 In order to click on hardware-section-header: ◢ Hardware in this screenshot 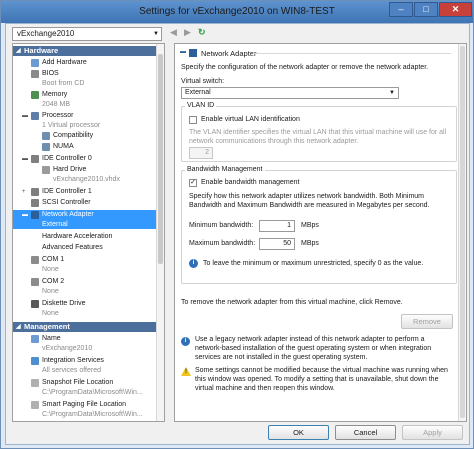, I will do `click(85, 51)`.